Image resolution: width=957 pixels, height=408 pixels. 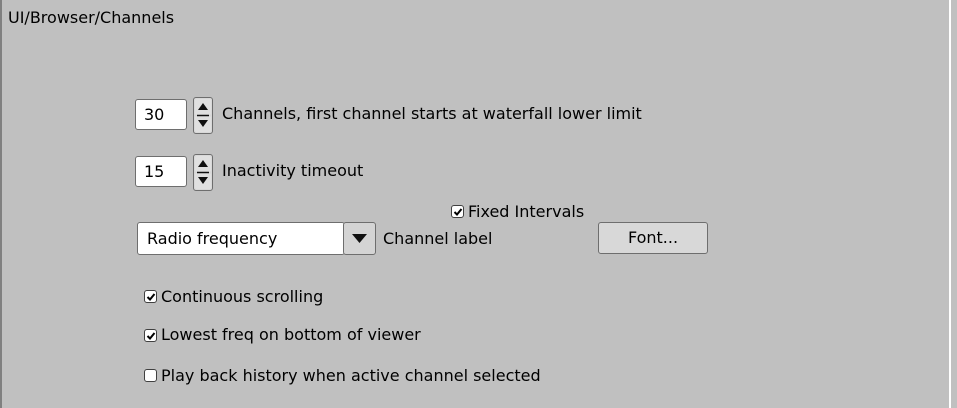 What do you see at coordinates (293, 170) in the screenshot?
I see `inactivity-timeout-label: Inactivity timeout` at bounding box center [293, 170].